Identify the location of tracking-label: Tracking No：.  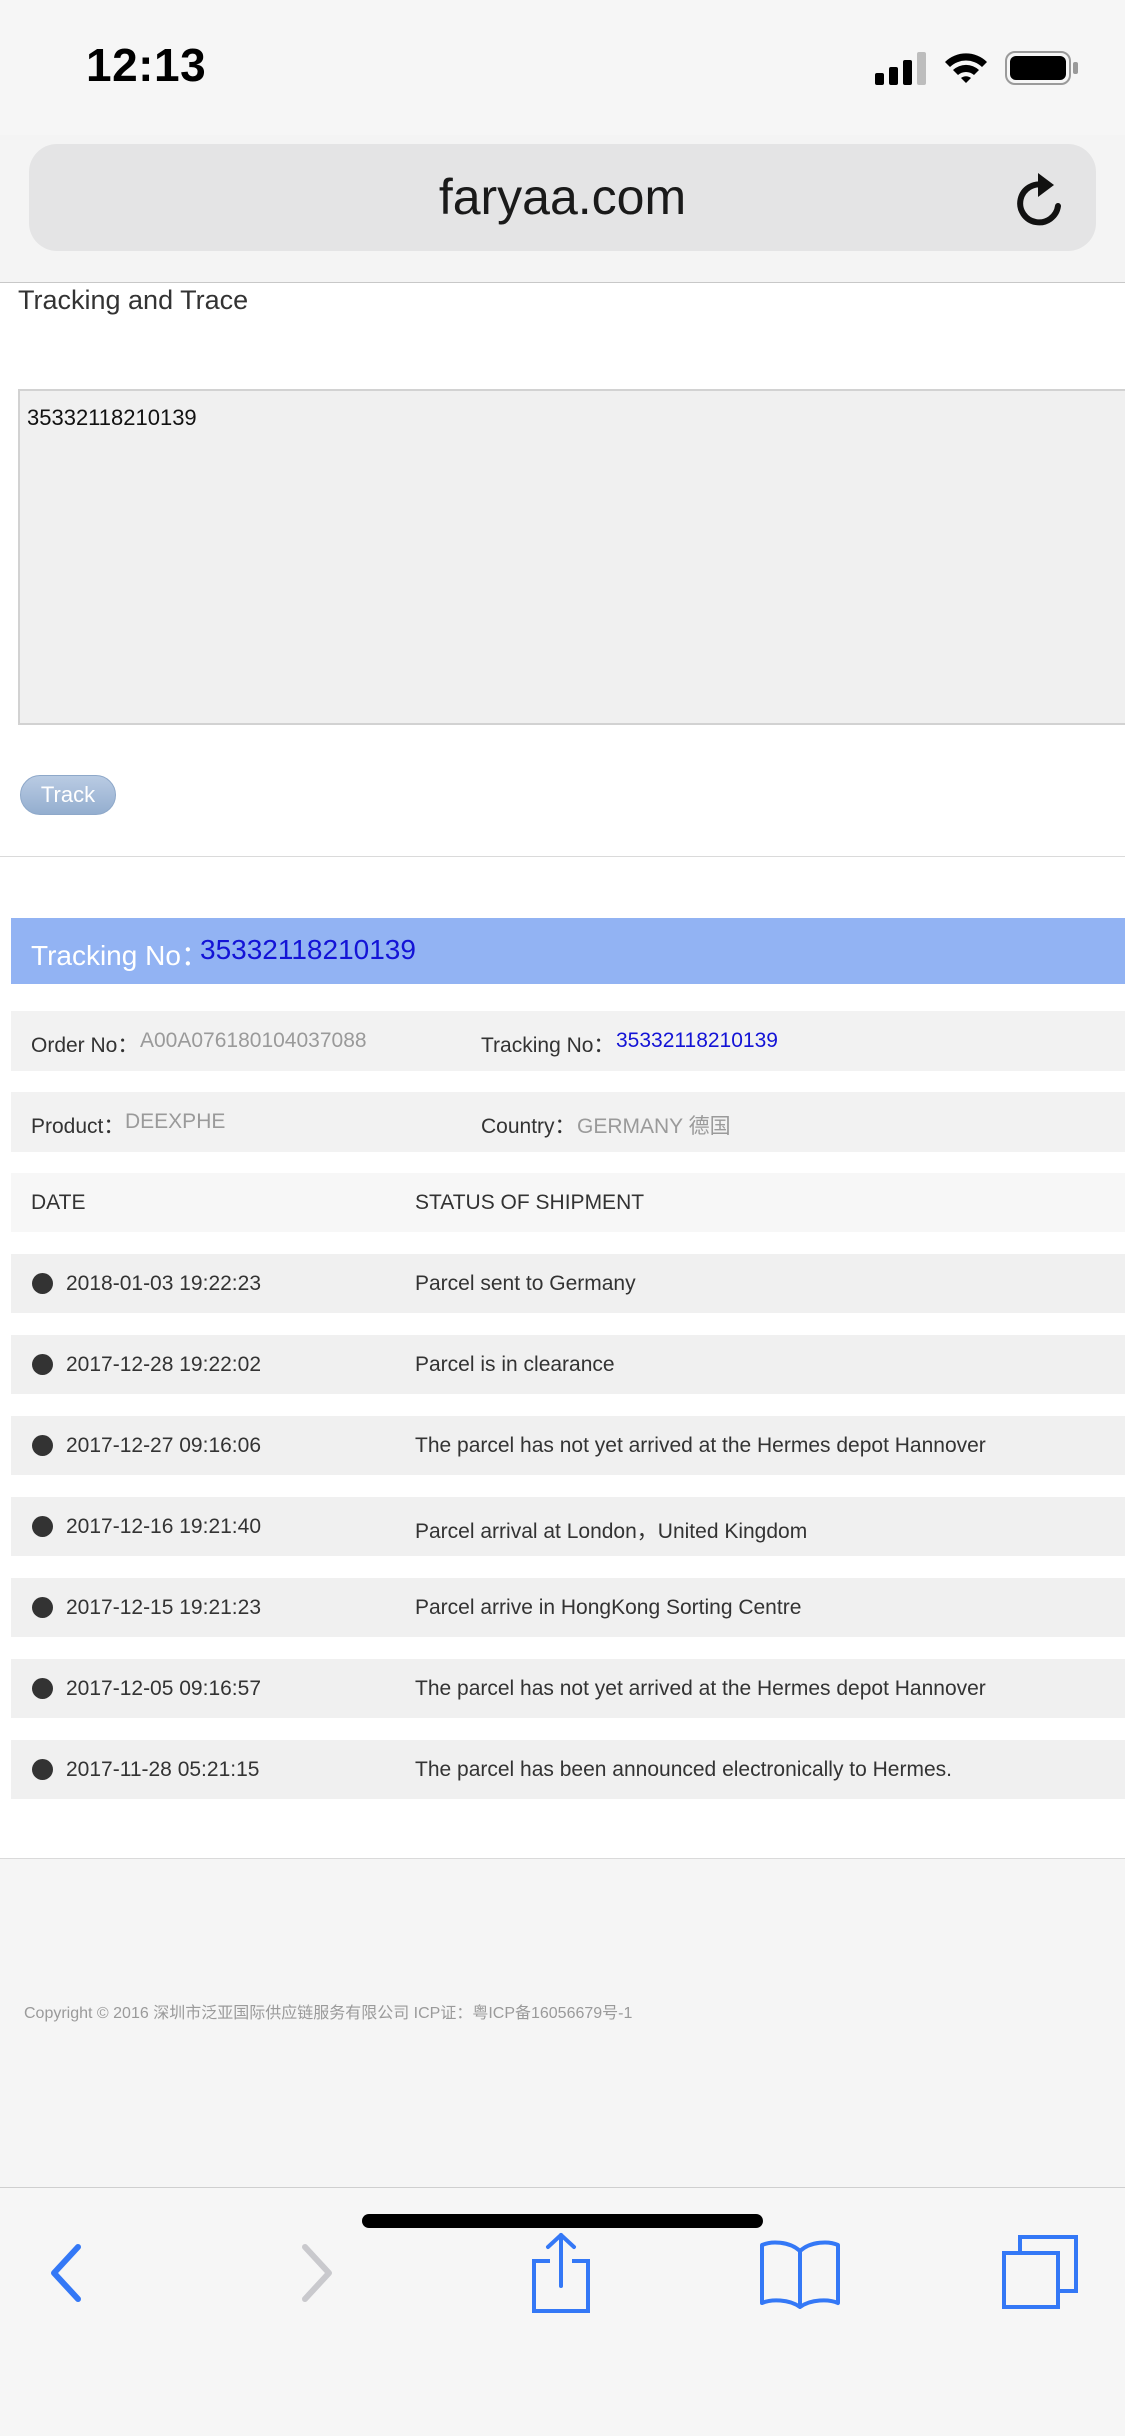
(548, 1045).